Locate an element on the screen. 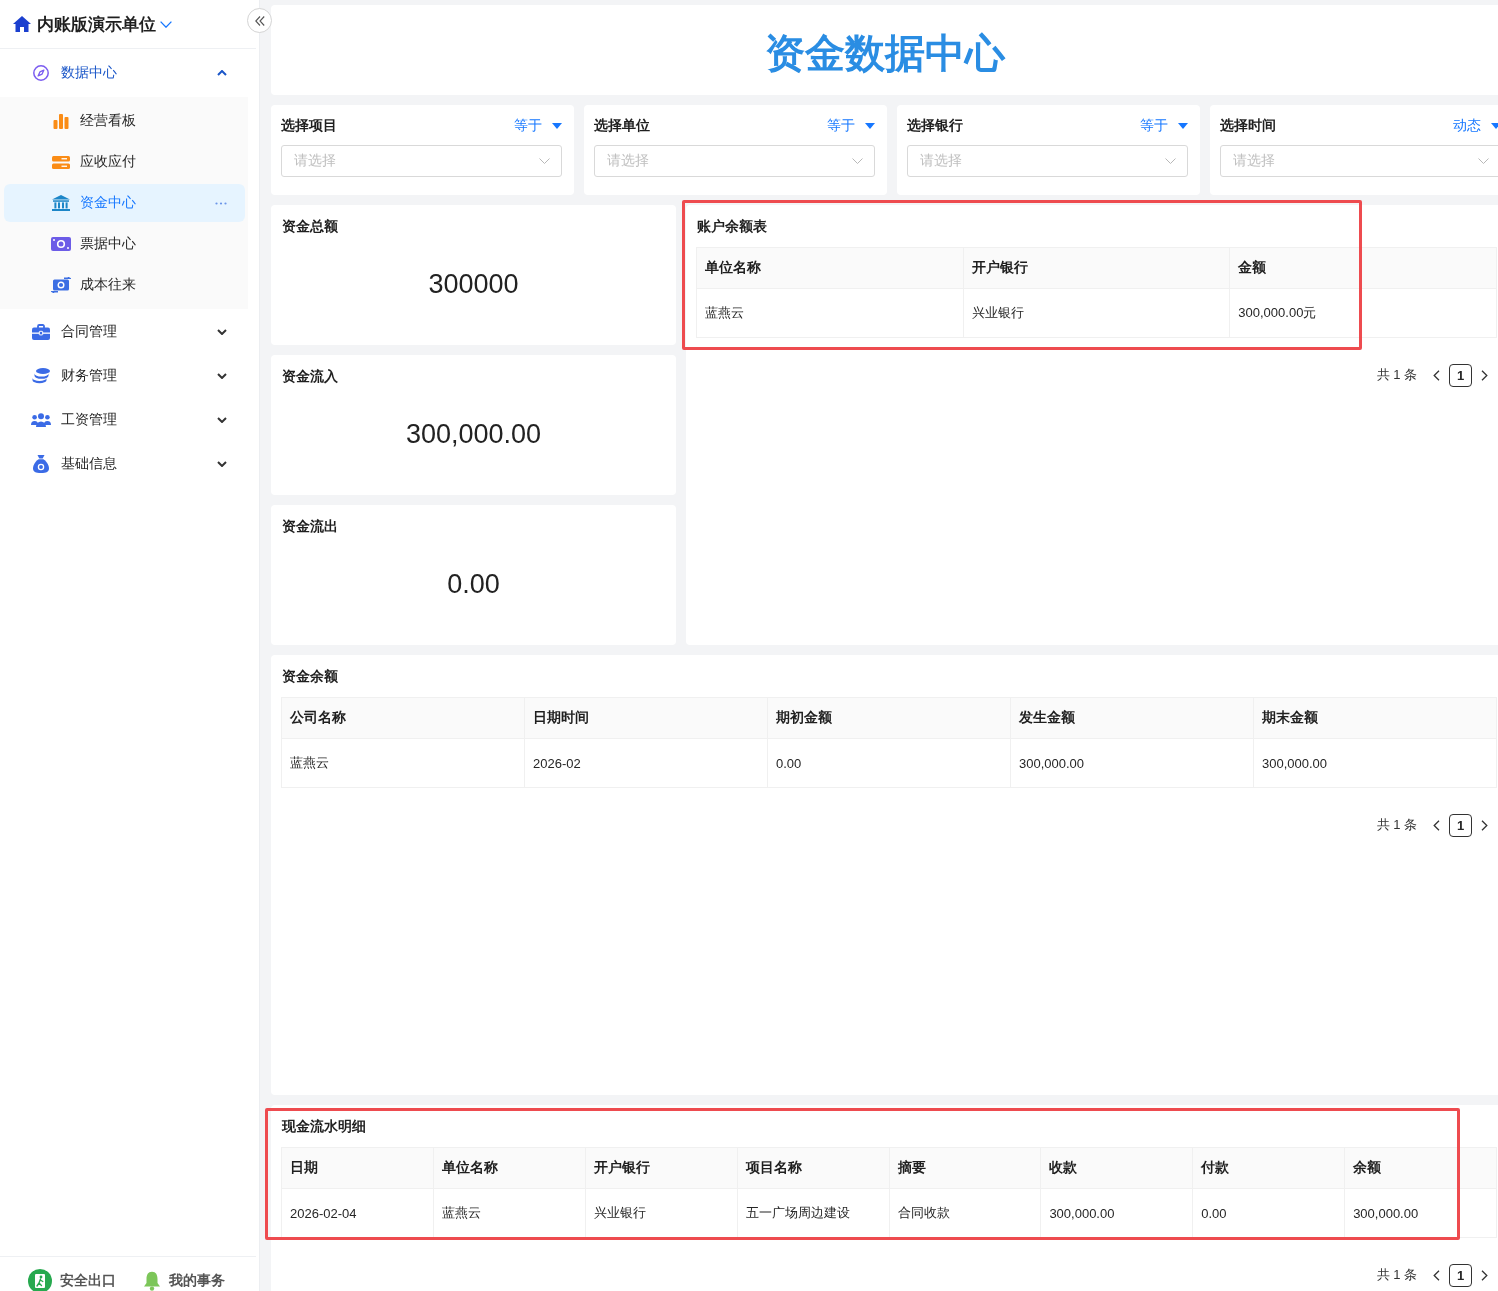 The image size is (1498, 1291). stat-title: 资金总额 is located at coordinates (310, 226).